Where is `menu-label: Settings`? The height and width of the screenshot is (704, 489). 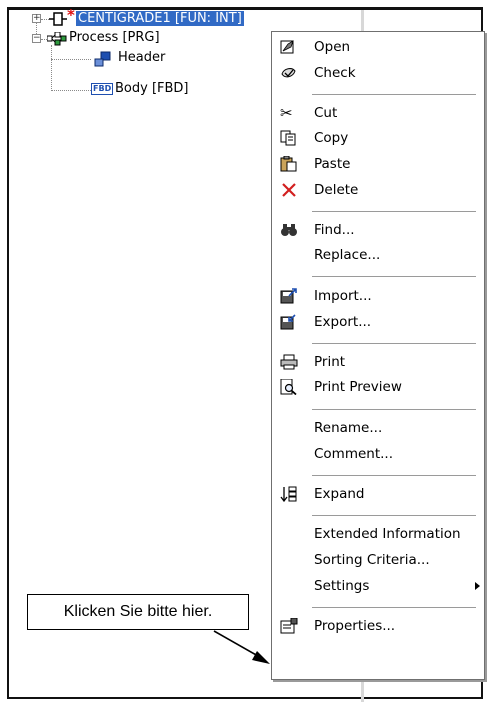 menu-label: Settings is located at coordinates (342, 586).